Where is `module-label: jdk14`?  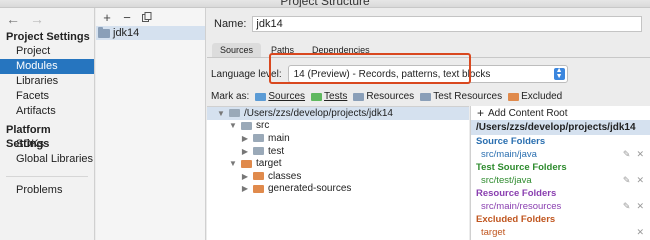 module-label: jdk14 is located at coordinates (126, 33).